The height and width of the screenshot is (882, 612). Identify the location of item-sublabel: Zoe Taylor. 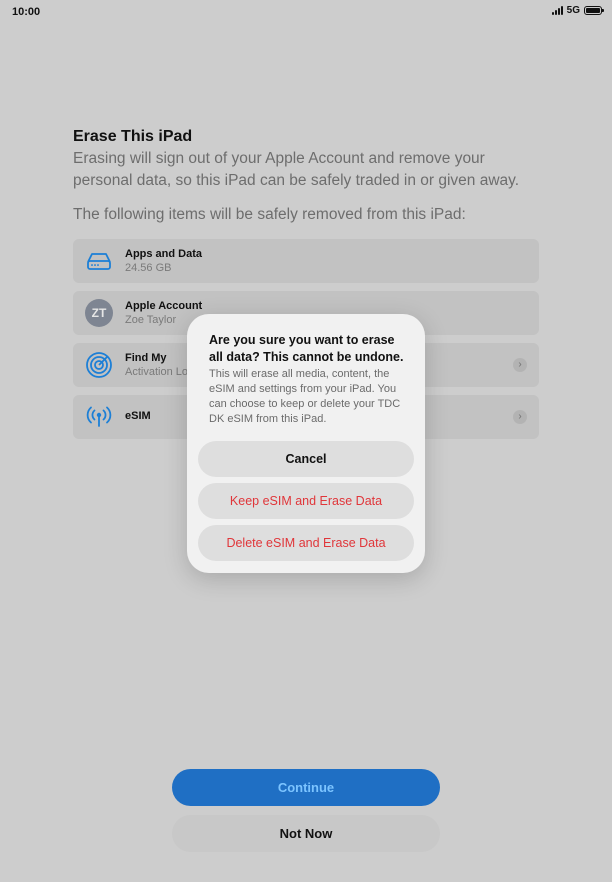
(151, 320).